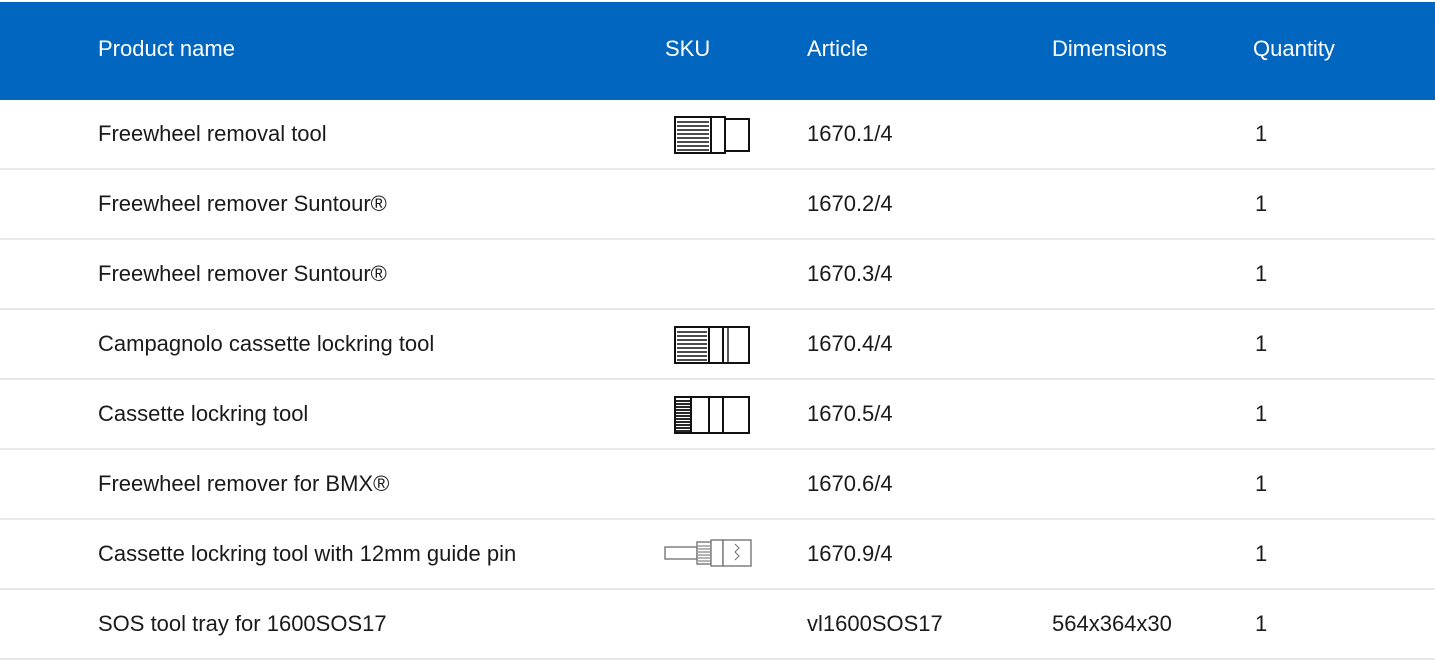 Image resolution: width=1435 pixels, height=661 pixels. What do you see at coordinates (837, 49) in the screenshot?
I see `header-article: Article` at bounding box center [837, 49].